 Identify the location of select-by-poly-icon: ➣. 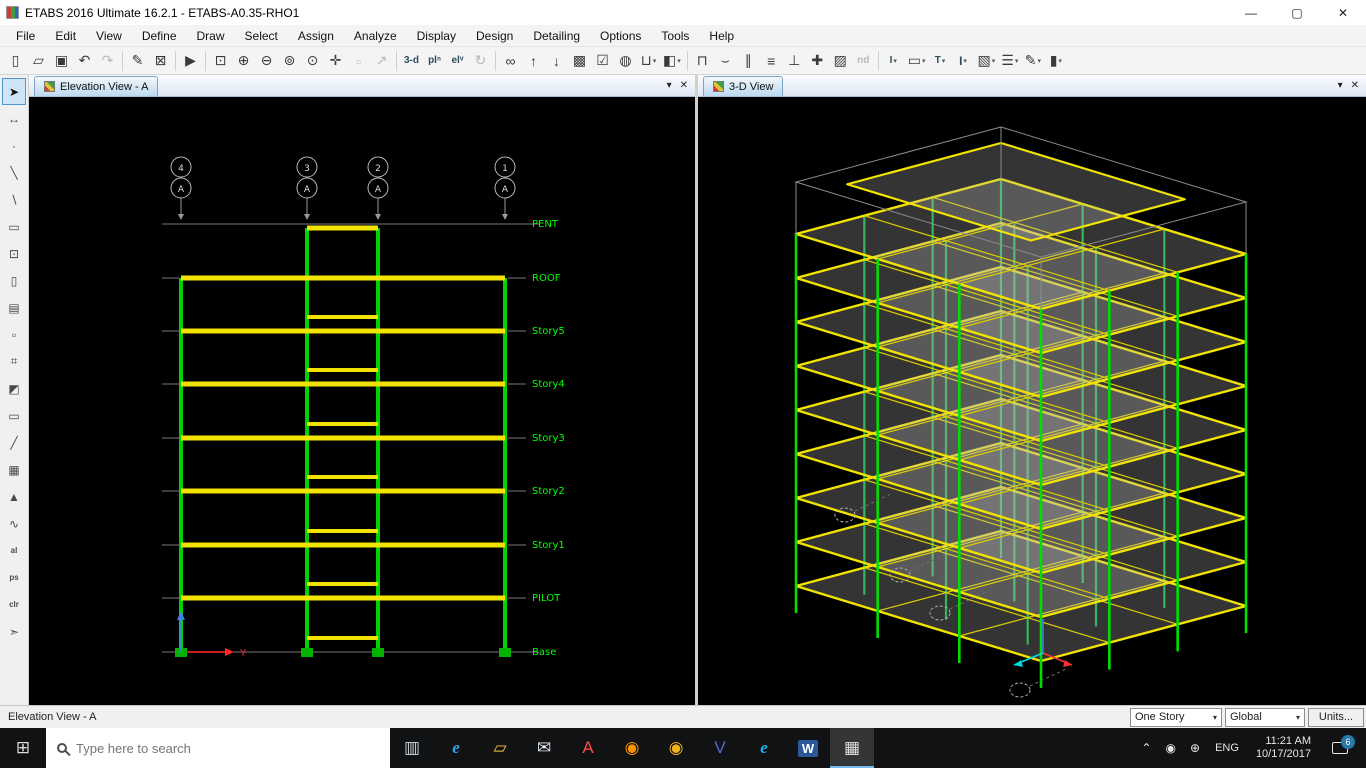
(14, 631).